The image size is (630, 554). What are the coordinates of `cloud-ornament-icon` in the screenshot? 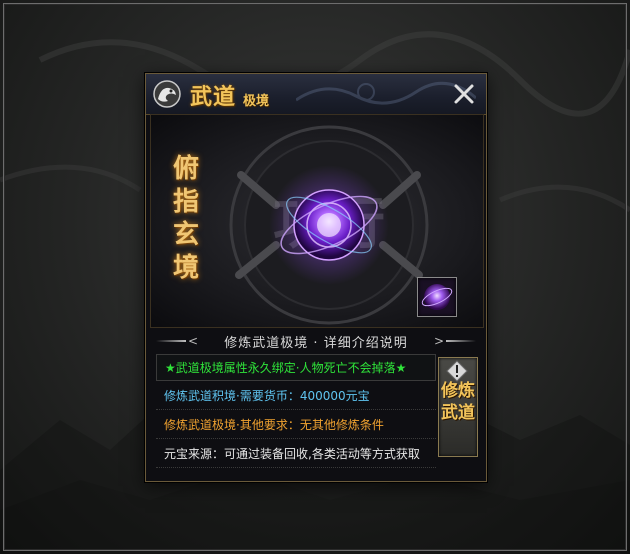 It's located at (386, 93).